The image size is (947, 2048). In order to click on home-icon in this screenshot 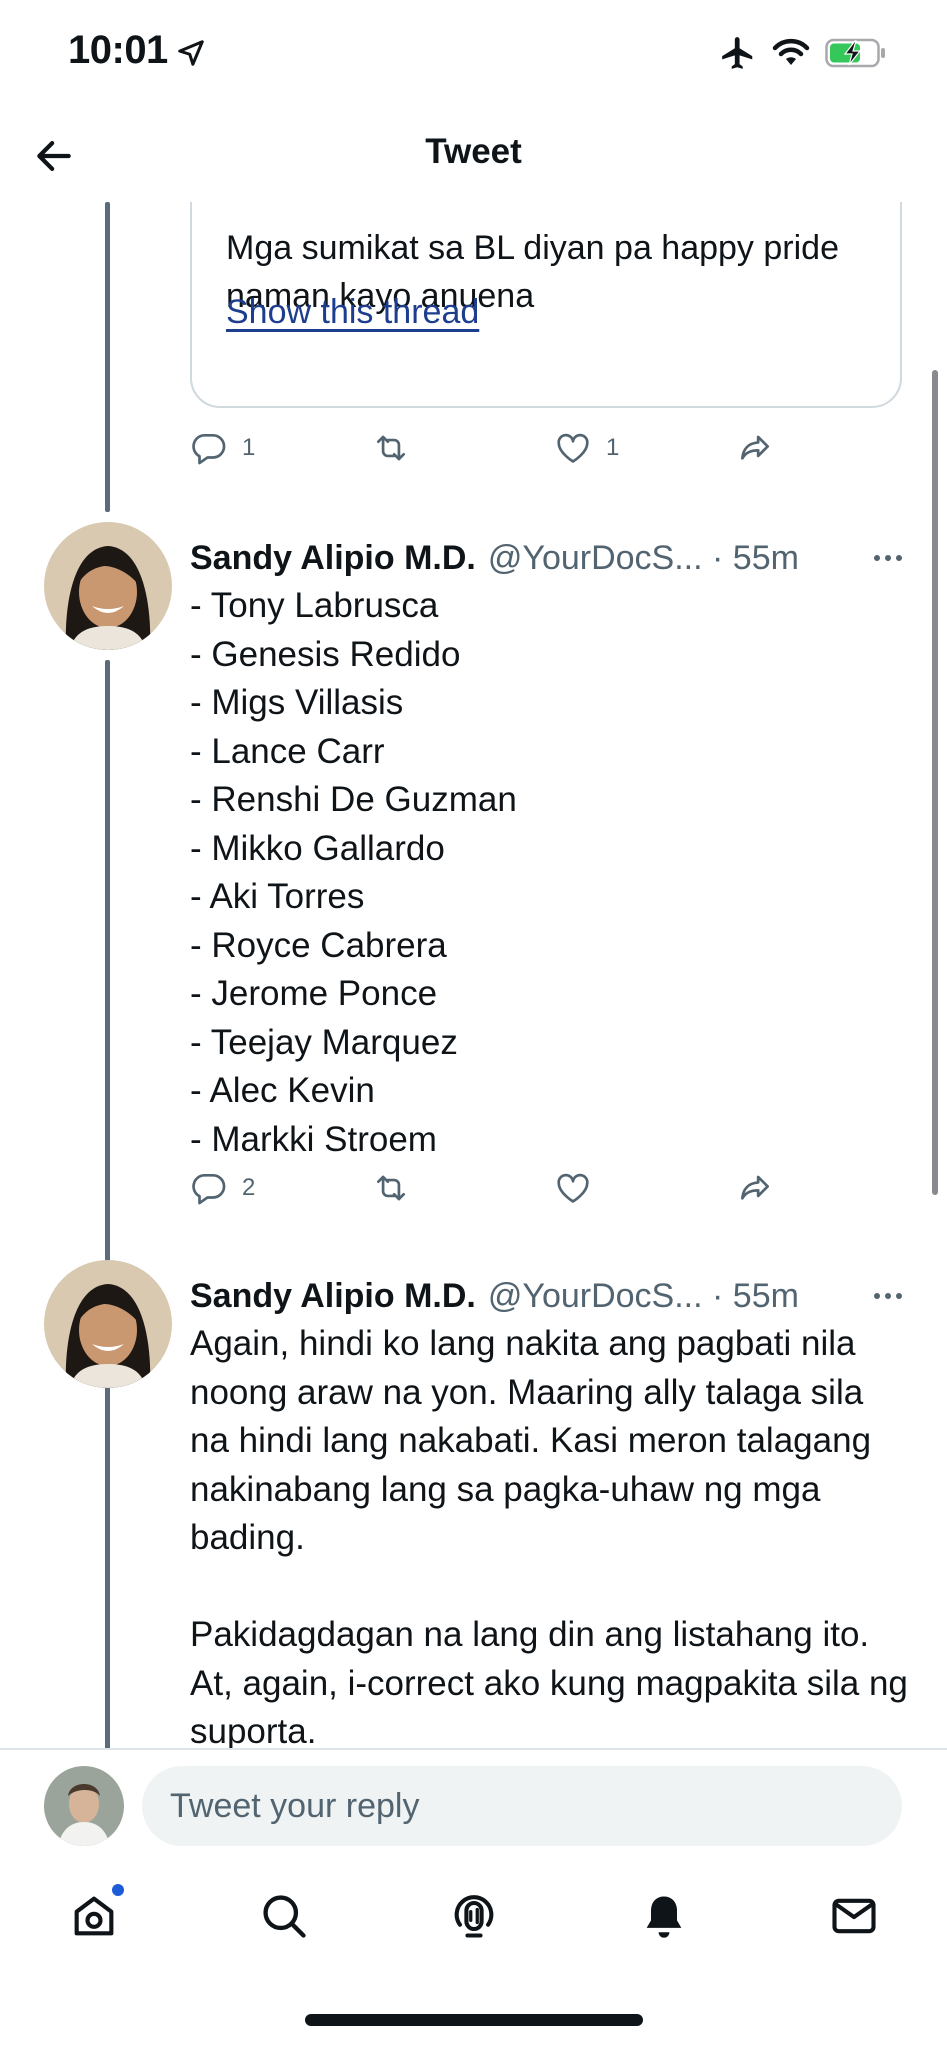, I will do `click(94, 1916)`.